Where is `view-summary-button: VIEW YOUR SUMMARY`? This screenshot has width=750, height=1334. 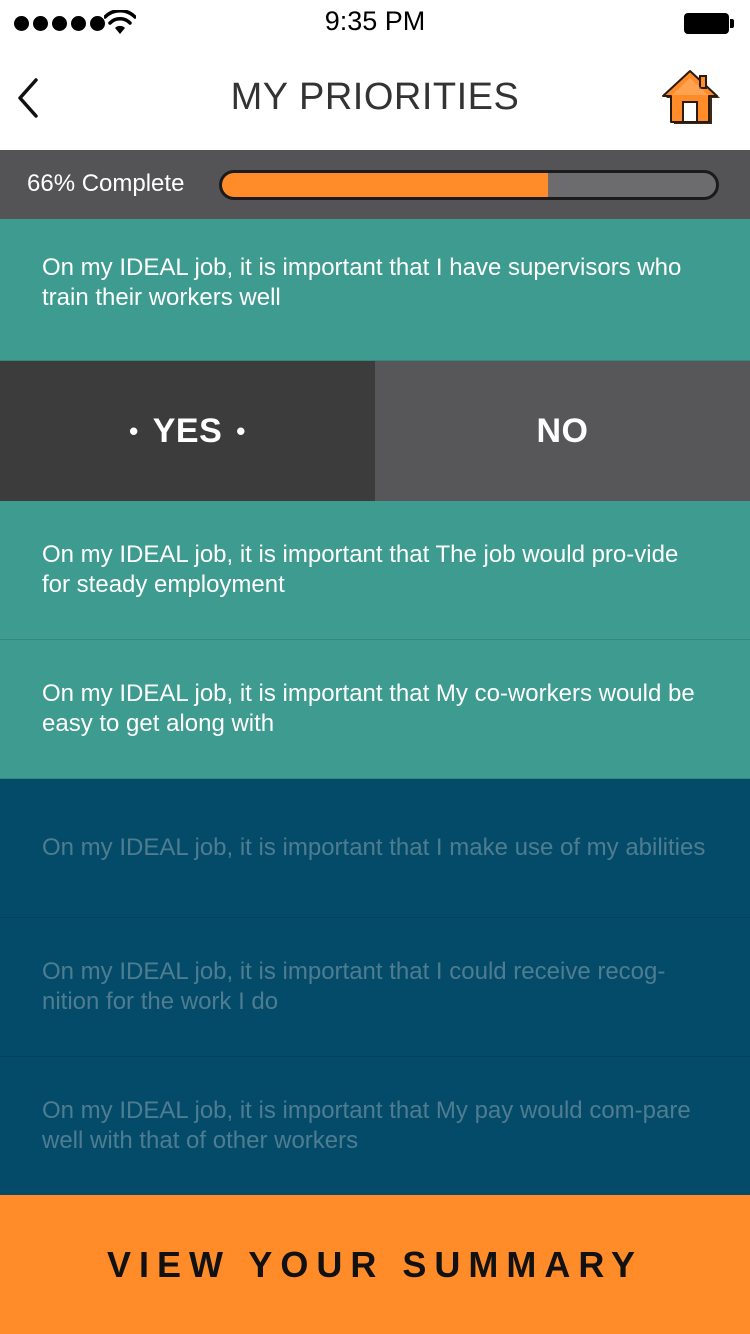 view-summary-button: VIEW YOUR SUMMARY is located at coordinates (375, 1264).